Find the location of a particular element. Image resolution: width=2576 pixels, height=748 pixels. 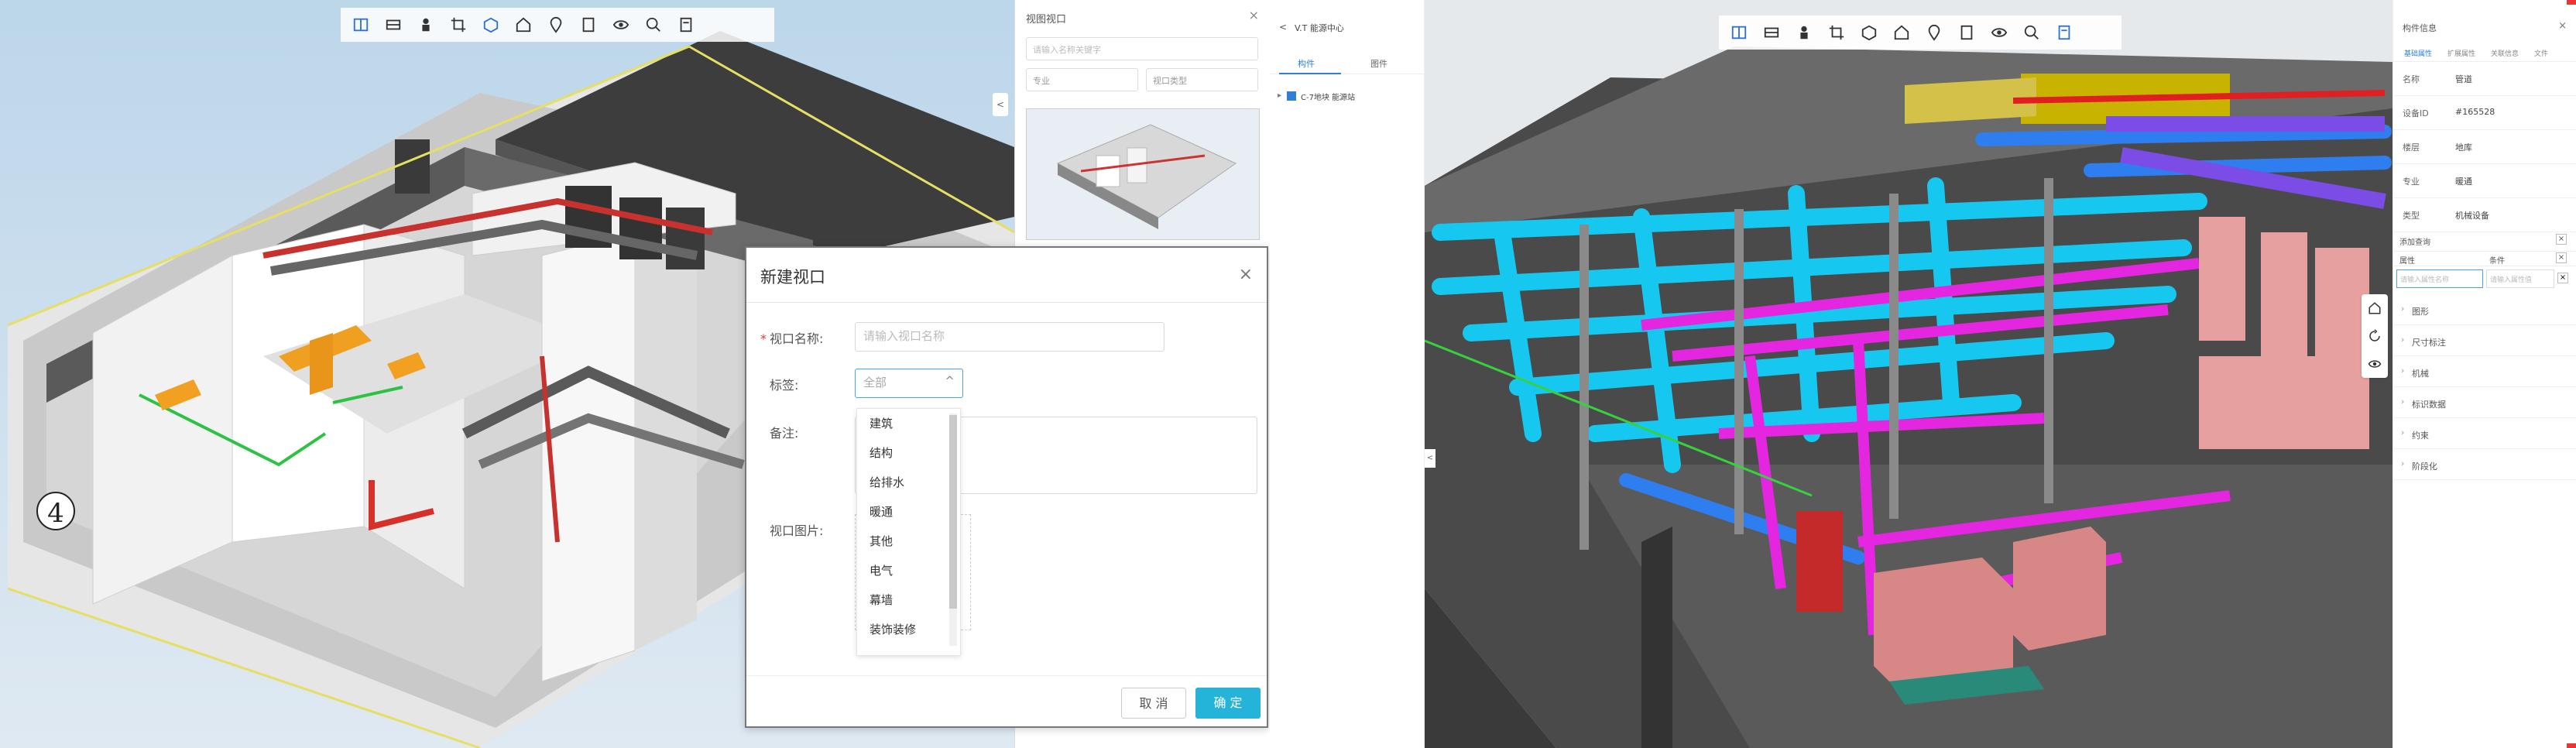

dropdown-option: 建筑 is located at coordinates (908, 424).